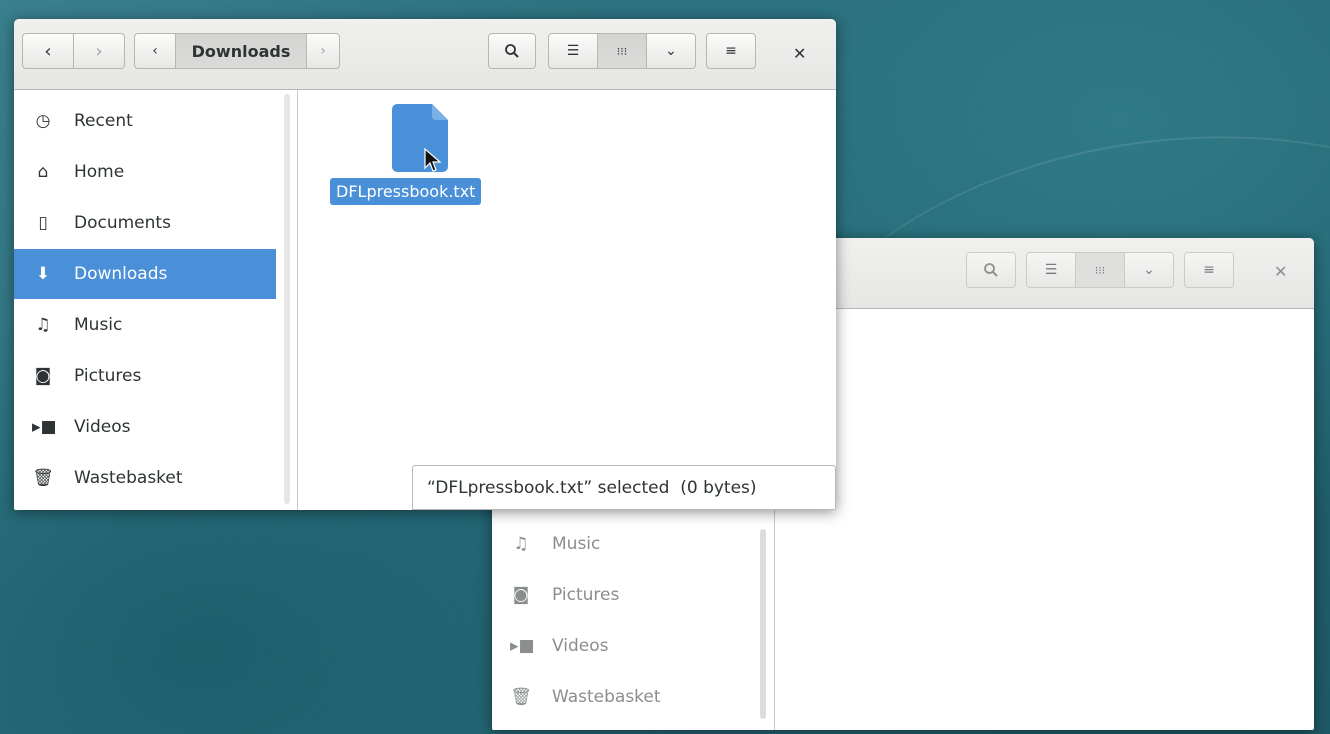 This screenshot has width=1330, height=734. What do you see at coordinates (121, 274) in the screenshot?
I see `sidebar-item-label: Downloads` at bounding box center [121, 274].